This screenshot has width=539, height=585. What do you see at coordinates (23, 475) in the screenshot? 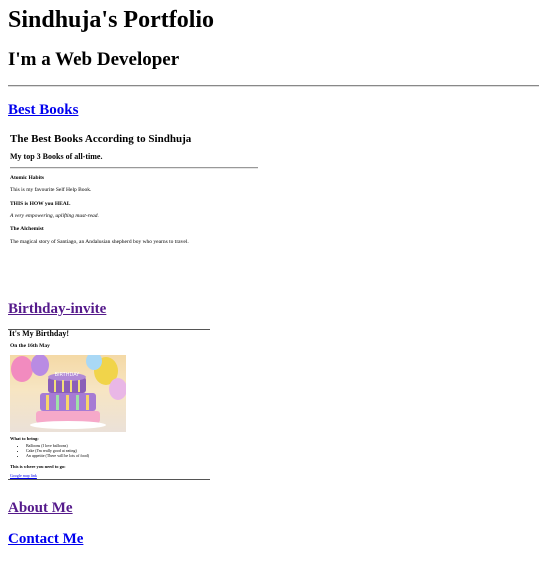
I see `google-map-link: Google map link` at bounding box center [23, 475].